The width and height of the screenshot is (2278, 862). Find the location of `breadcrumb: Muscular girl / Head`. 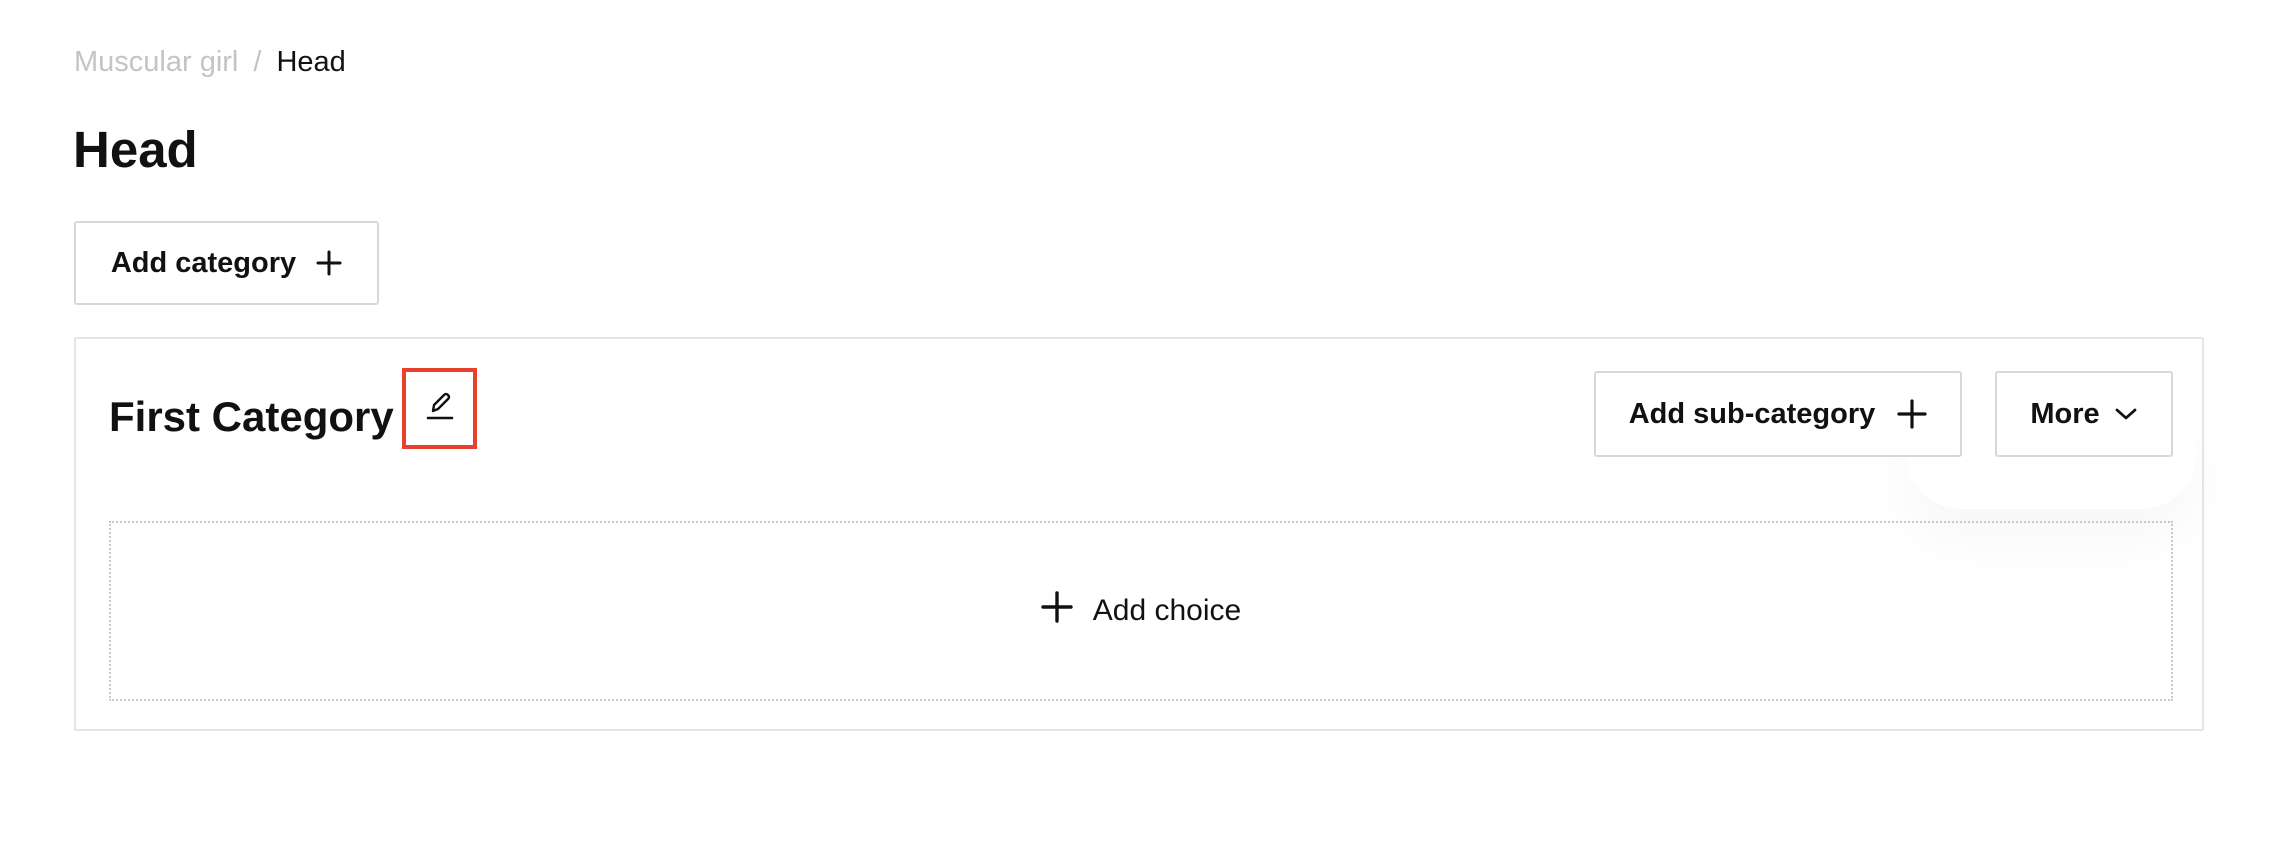

breadcrumb: Muscular girl / Head is located at coordinates (210, 62).